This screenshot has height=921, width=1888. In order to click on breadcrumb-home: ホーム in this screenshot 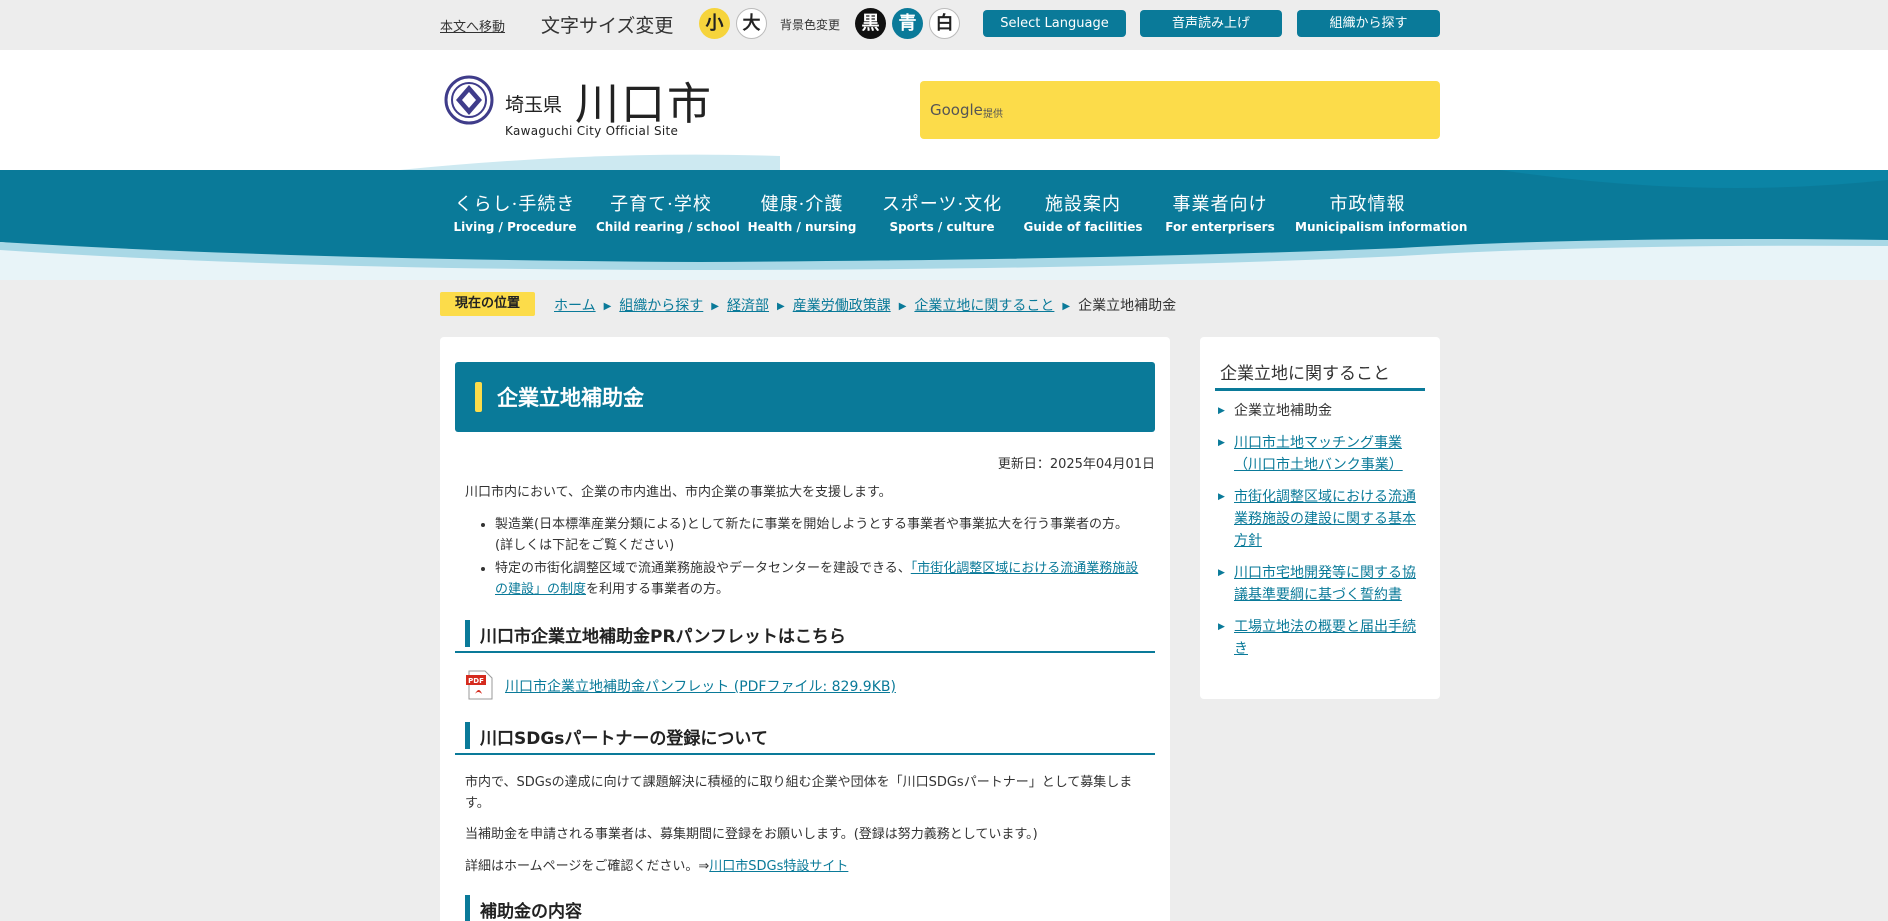, I will do `click(575, 306)`.